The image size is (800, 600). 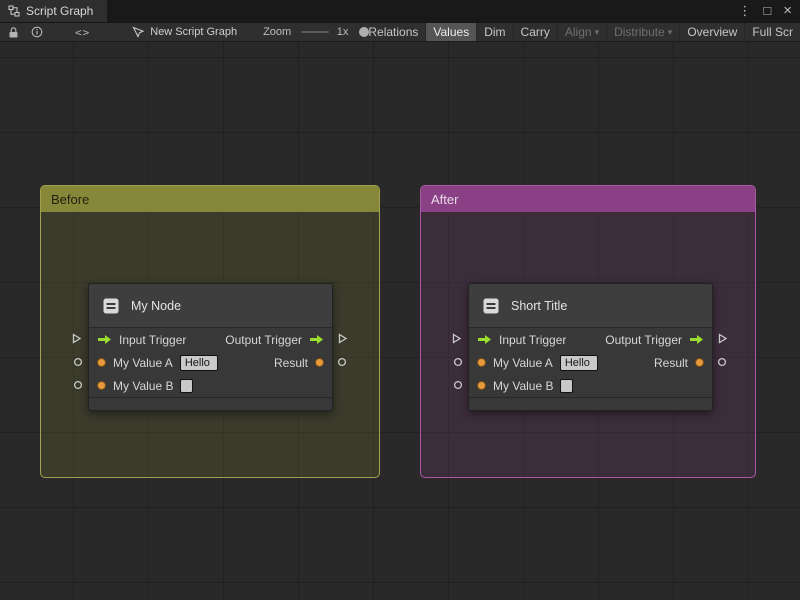 I want to click on script-graph-asset-icon, so click(x=138, y=32).